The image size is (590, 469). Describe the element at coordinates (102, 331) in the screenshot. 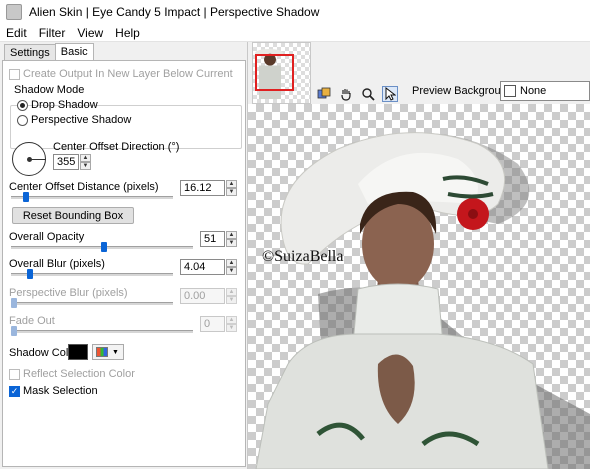

I see `fade-out-track` at that location.